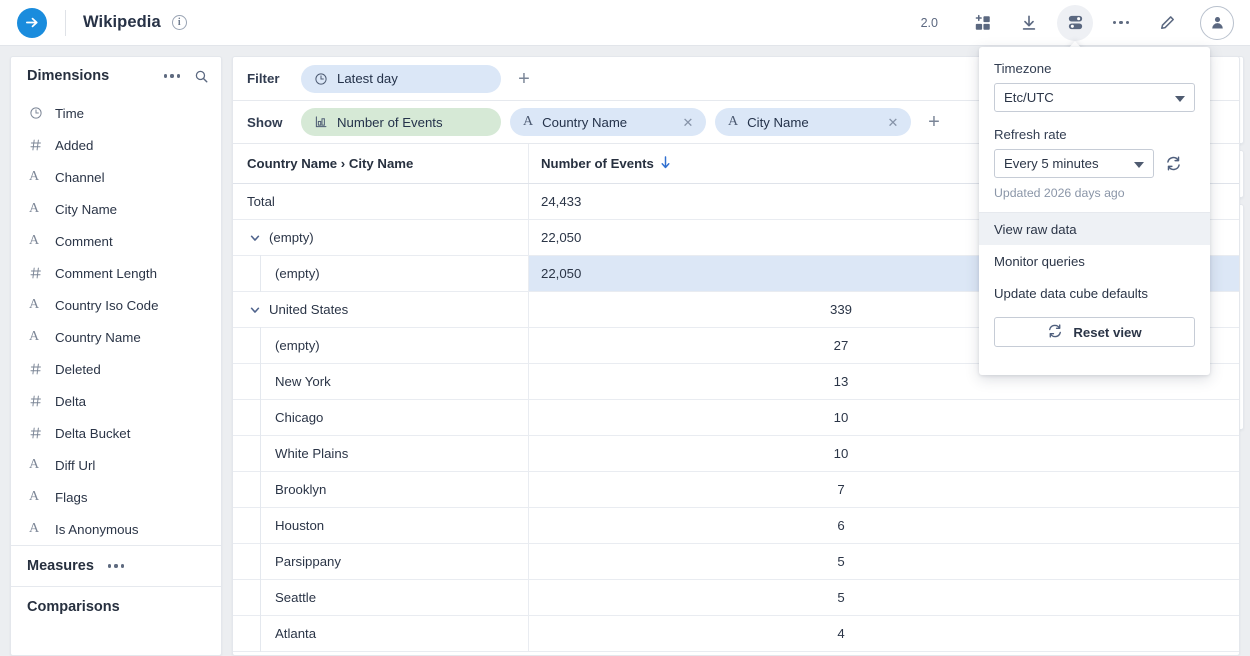 The width and height of the screenshot is (1250, 656). Describe the element at coordinates (116, 606) in the screenshot. I see `comparisons-header: Comparisons` at that location.